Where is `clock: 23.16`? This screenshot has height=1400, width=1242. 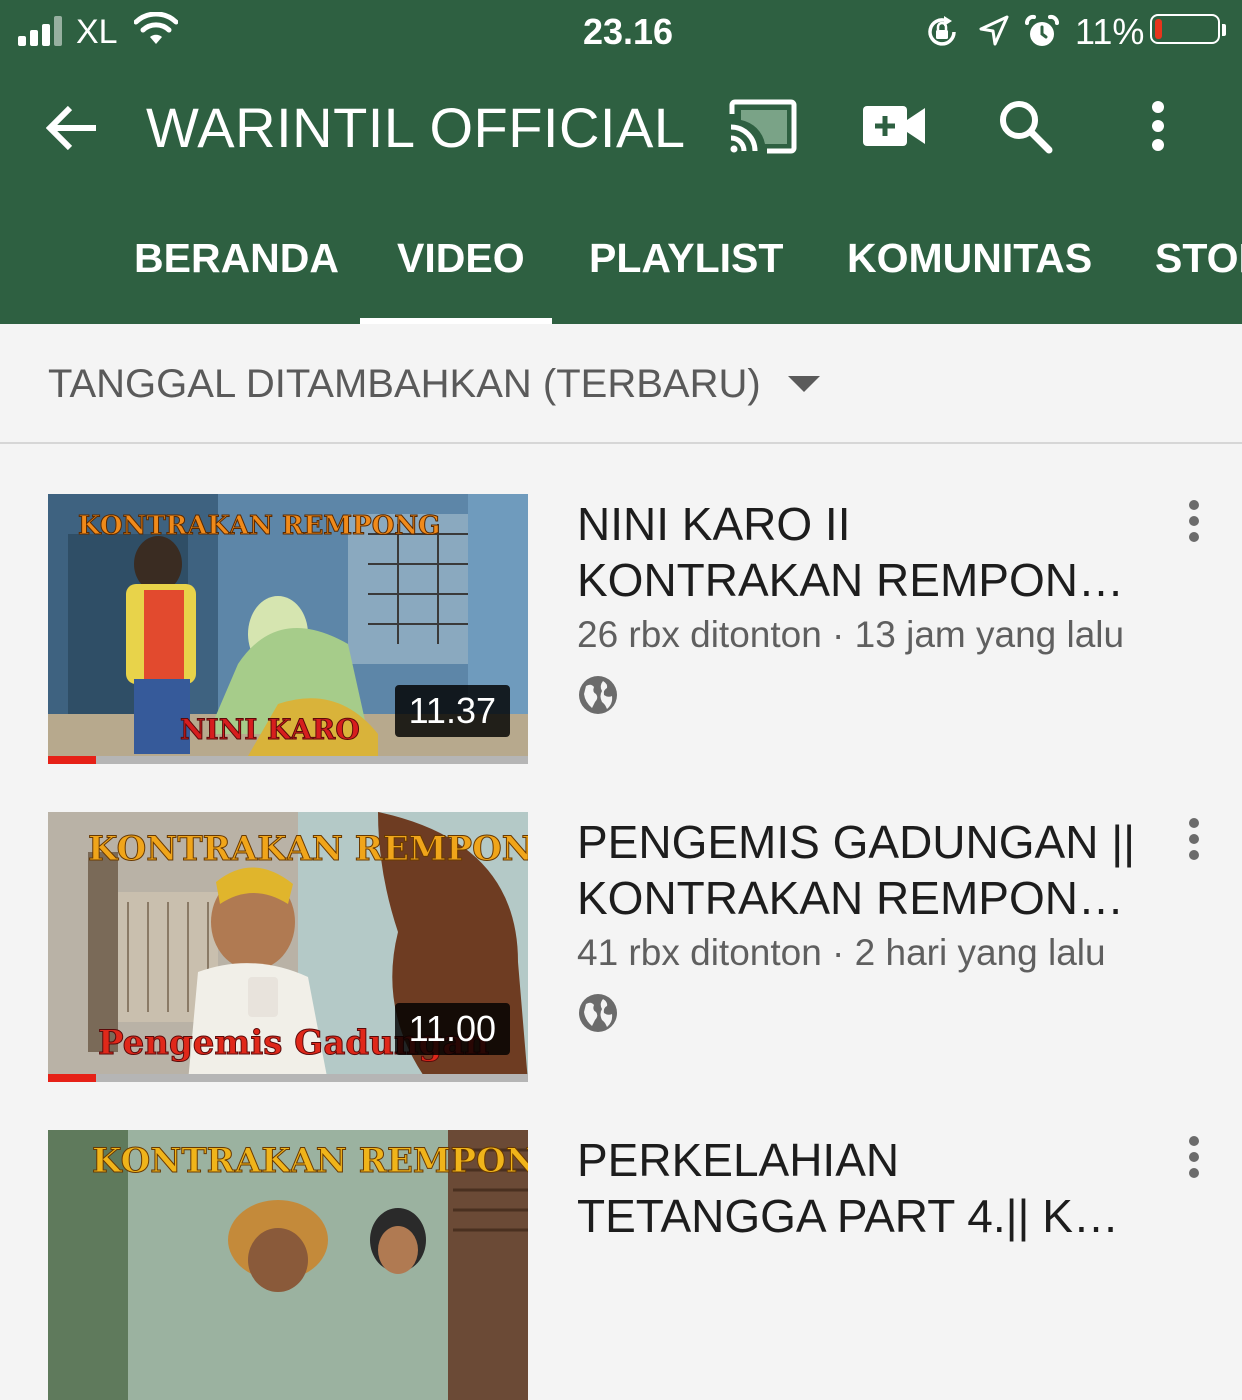 clock: 23.16 is located at coordinates (628, 31).